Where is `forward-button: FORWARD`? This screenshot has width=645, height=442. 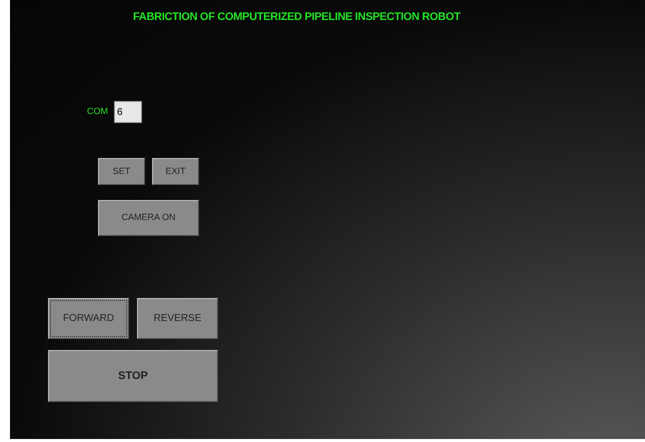
forward-button: FORWARD is located at coordinates (88, 318).